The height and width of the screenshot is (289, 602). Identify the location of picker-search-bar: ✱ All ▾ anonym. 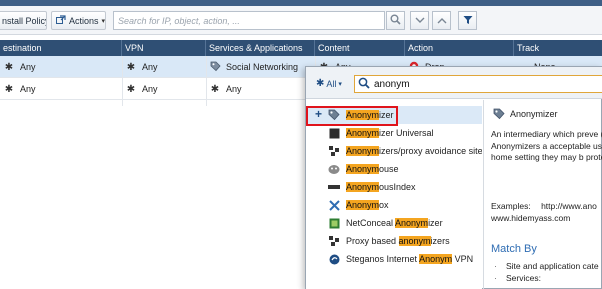
(454, 83).